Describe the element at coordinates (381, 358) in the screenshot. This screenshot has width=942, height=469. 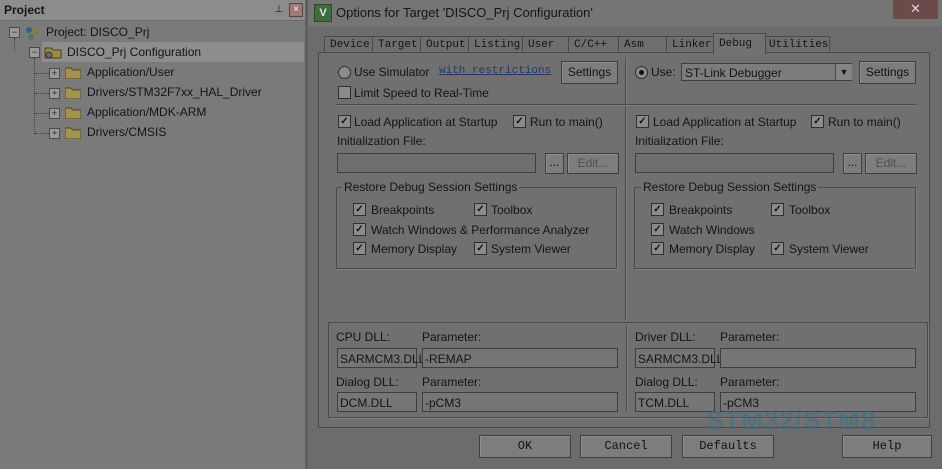
I see `cpu-dll-input: SARMCM3.DLL` at that location.